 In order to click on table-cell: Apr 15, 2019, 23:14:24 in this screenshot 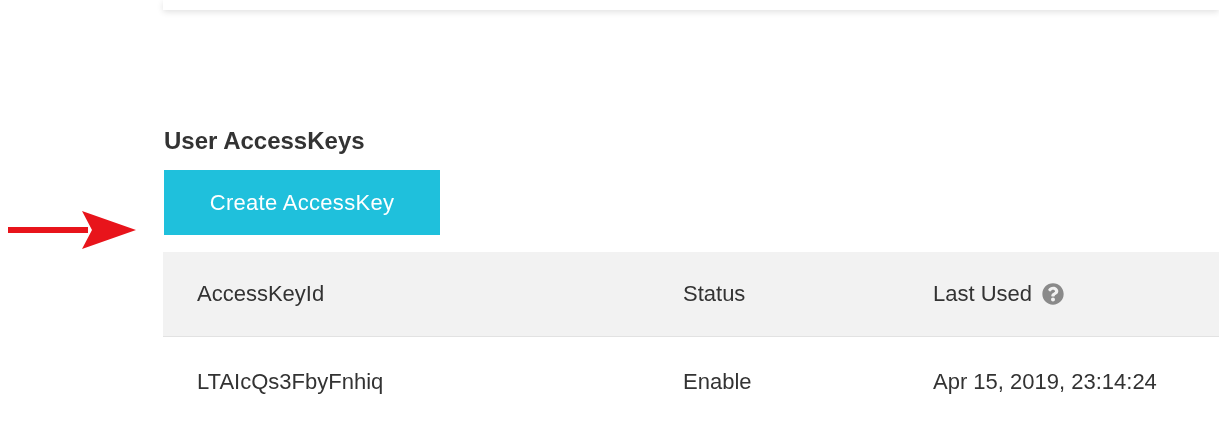, I will do `click(1045, 382)`.